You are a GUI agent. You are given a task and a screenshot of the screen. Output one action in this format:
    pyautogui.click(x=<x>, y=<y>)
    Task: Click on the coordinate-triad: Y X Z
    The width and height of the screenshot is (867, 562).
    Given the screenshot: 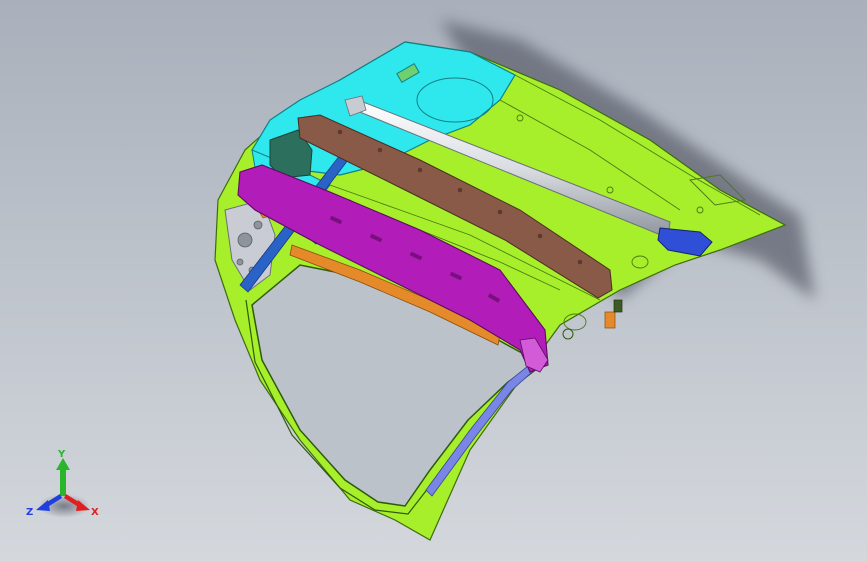 What is the action you would take?
    pyautogui.click(x=65, y=486)
    